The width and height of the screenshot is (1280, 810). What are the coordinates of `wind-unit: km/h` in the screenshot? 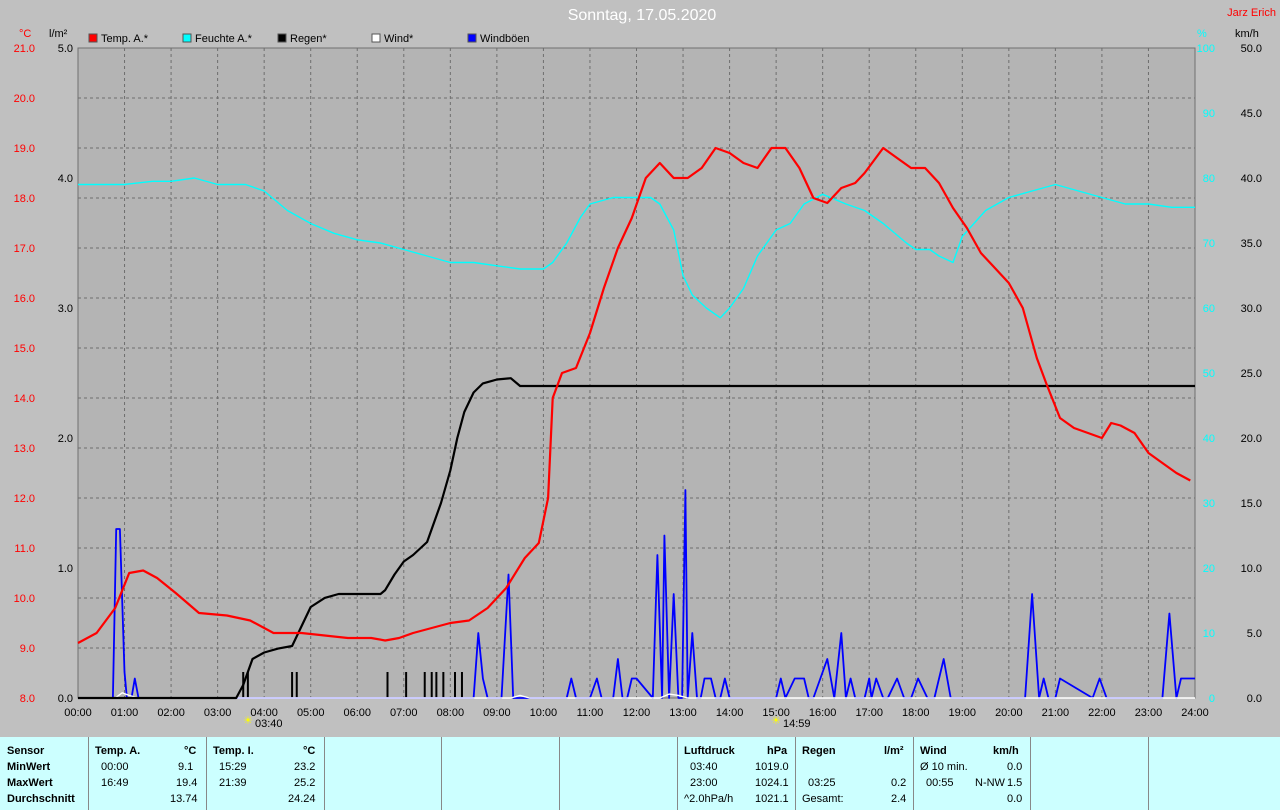 It's located at (1006, 751).